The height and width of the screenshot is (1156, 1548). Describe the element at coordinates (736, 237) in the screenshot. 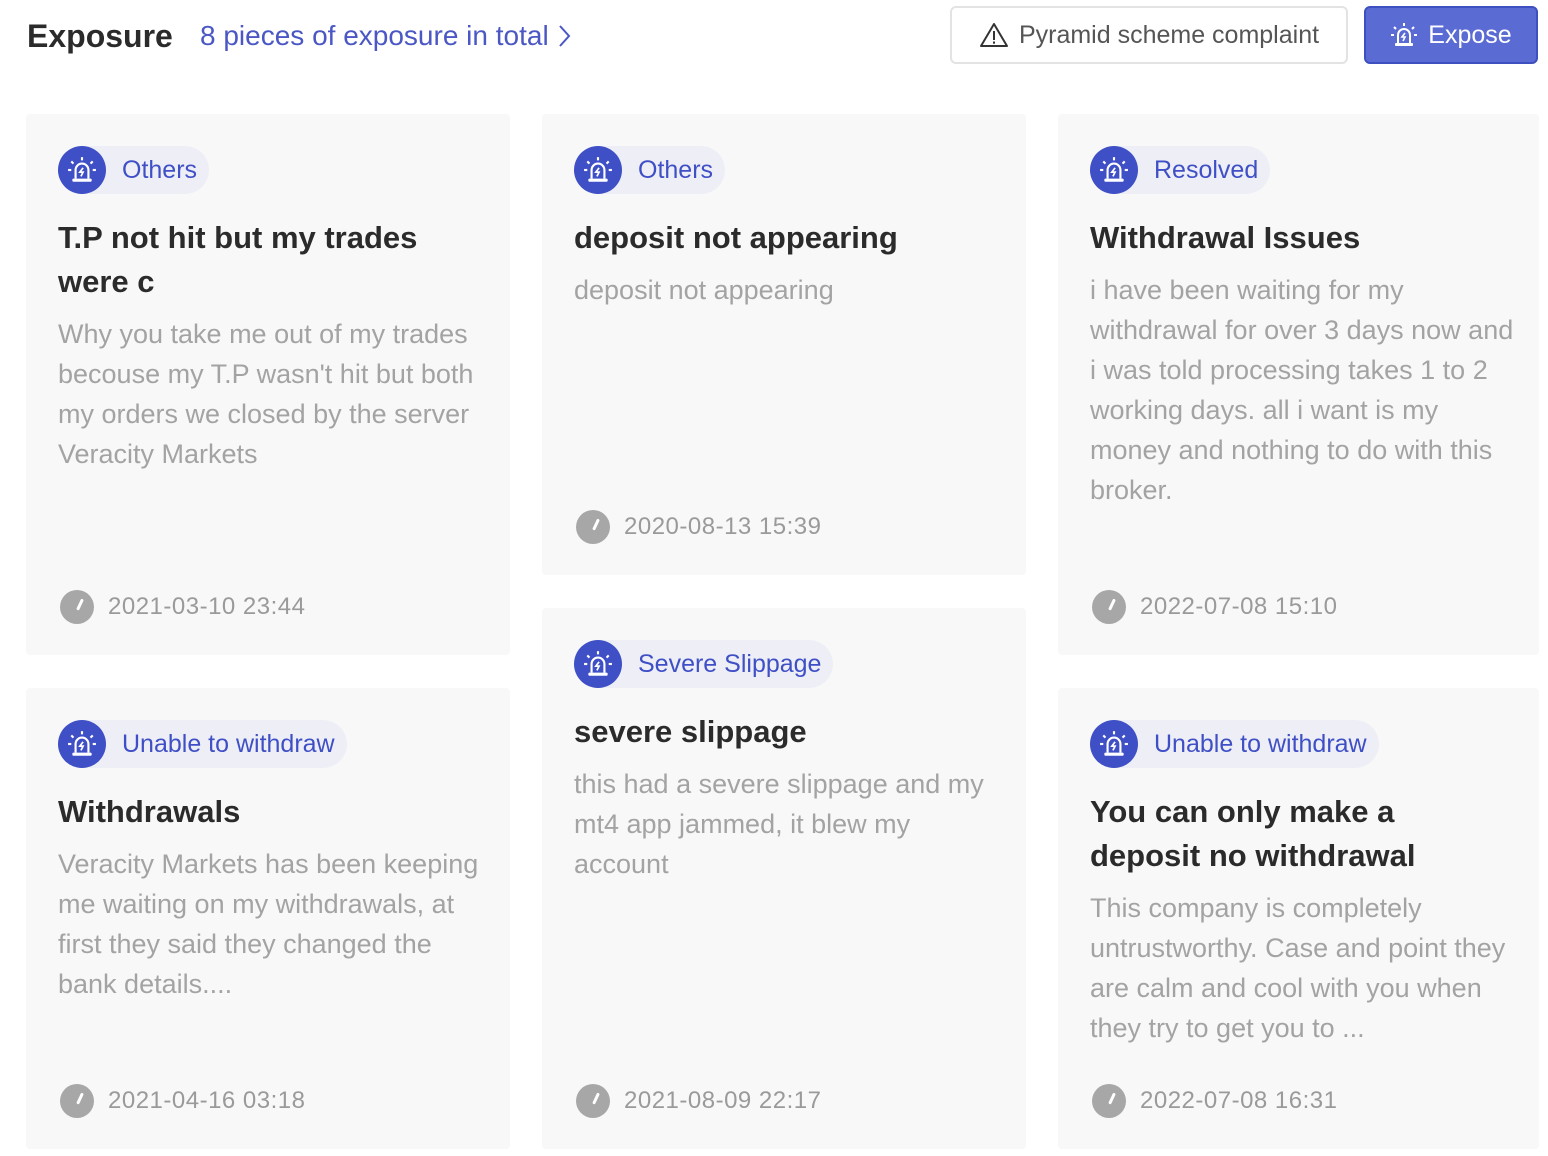

I see `card-title: deposit not appearing` at that location.